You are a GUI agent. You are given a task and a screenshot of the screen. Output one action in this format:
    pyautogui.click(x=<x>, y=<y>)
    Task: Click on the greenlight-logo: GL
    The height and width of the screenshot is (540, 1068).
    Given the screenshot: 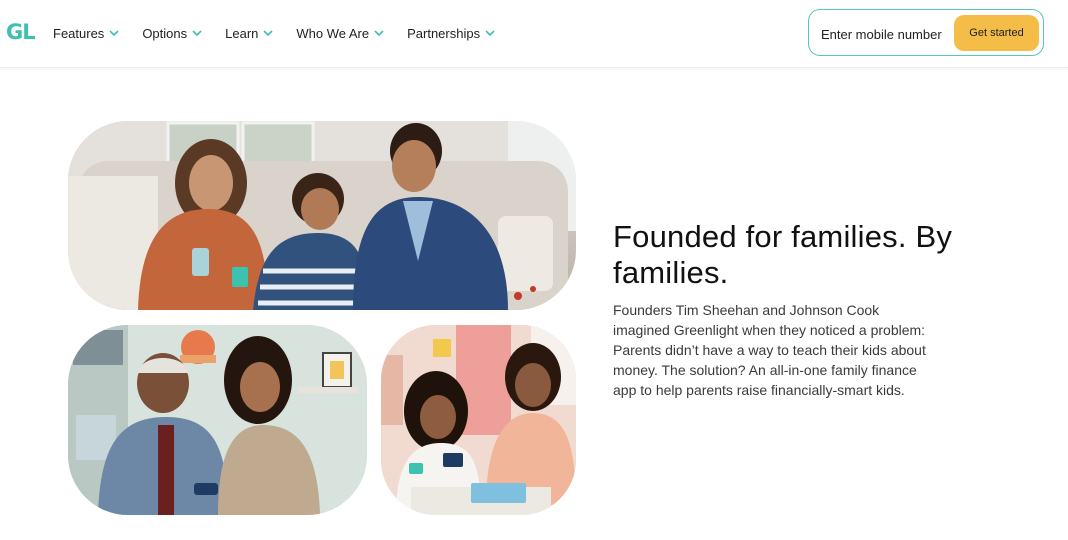 What is the action you would take?
    pyautogui.click(x=21, y=32)
    